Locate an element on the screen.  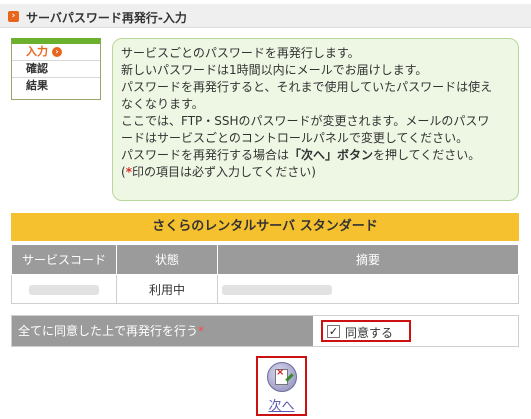
current-step-arrow-icon: › is located at coordinates (57, 52).